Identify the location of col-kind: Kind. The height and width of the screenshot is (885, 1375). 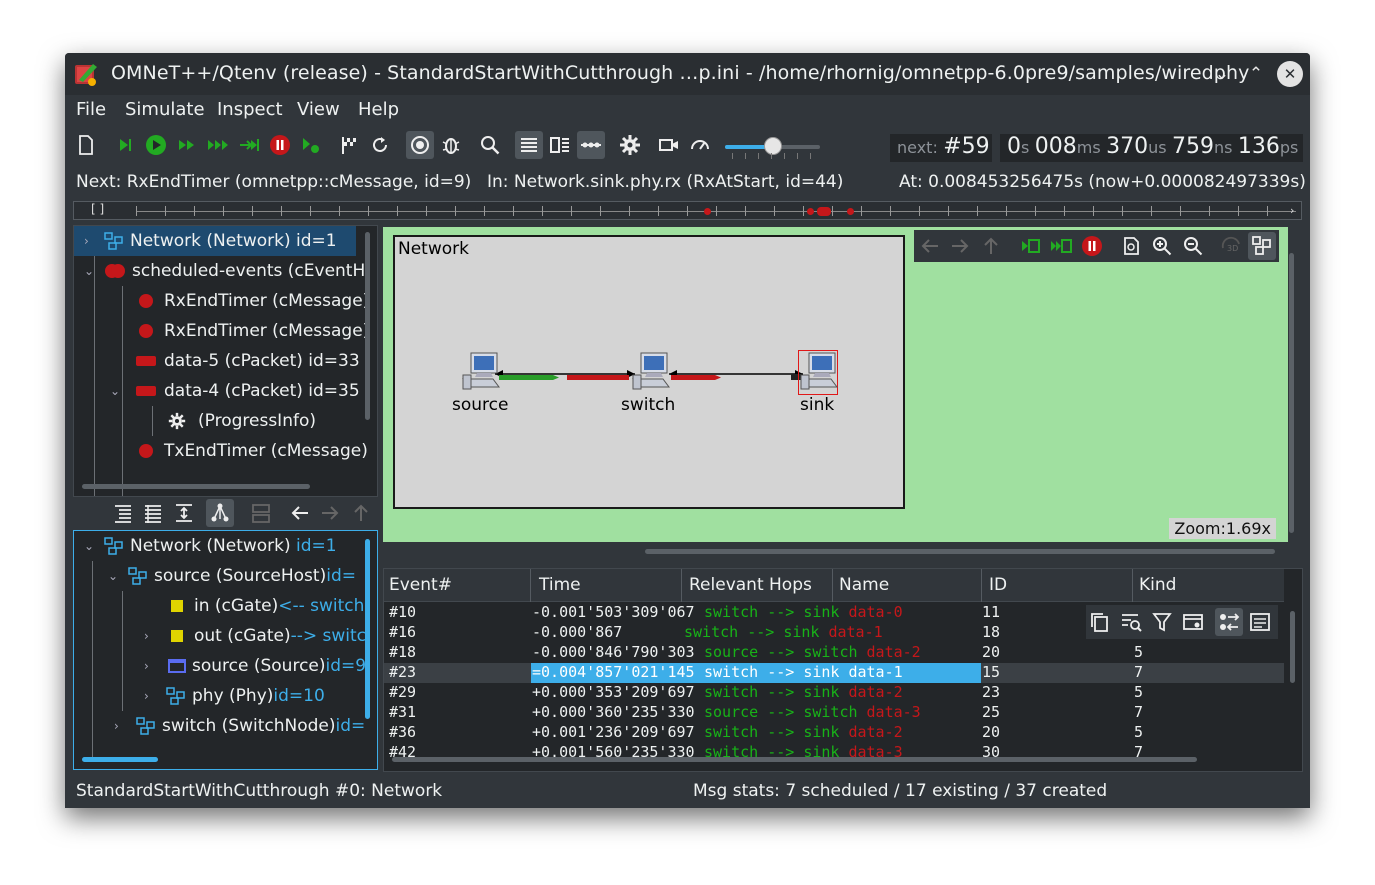
(1157, 585).